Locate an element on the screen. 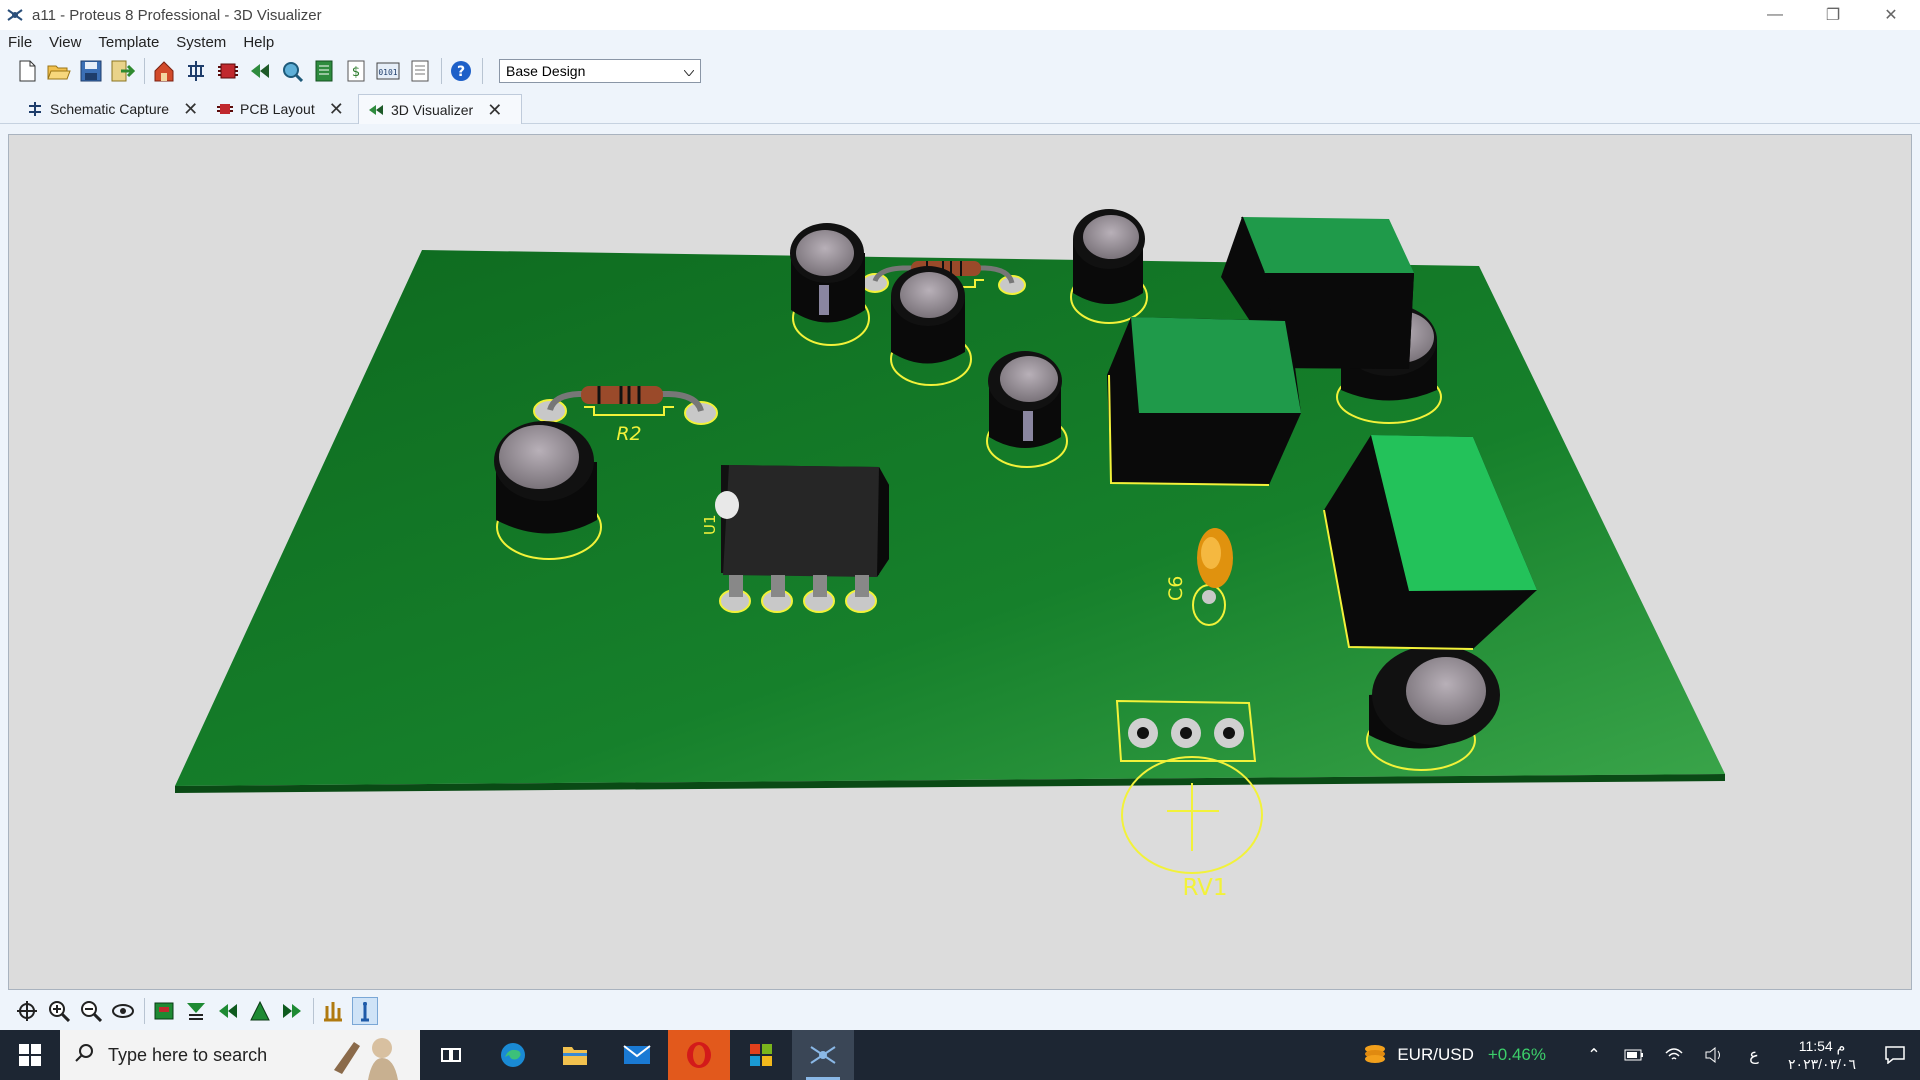 The width and height of the screenshot is (1920, 1080). tab-3d-visualizer: 3D Visualizer ✕ is located at coordinates (440, 109).